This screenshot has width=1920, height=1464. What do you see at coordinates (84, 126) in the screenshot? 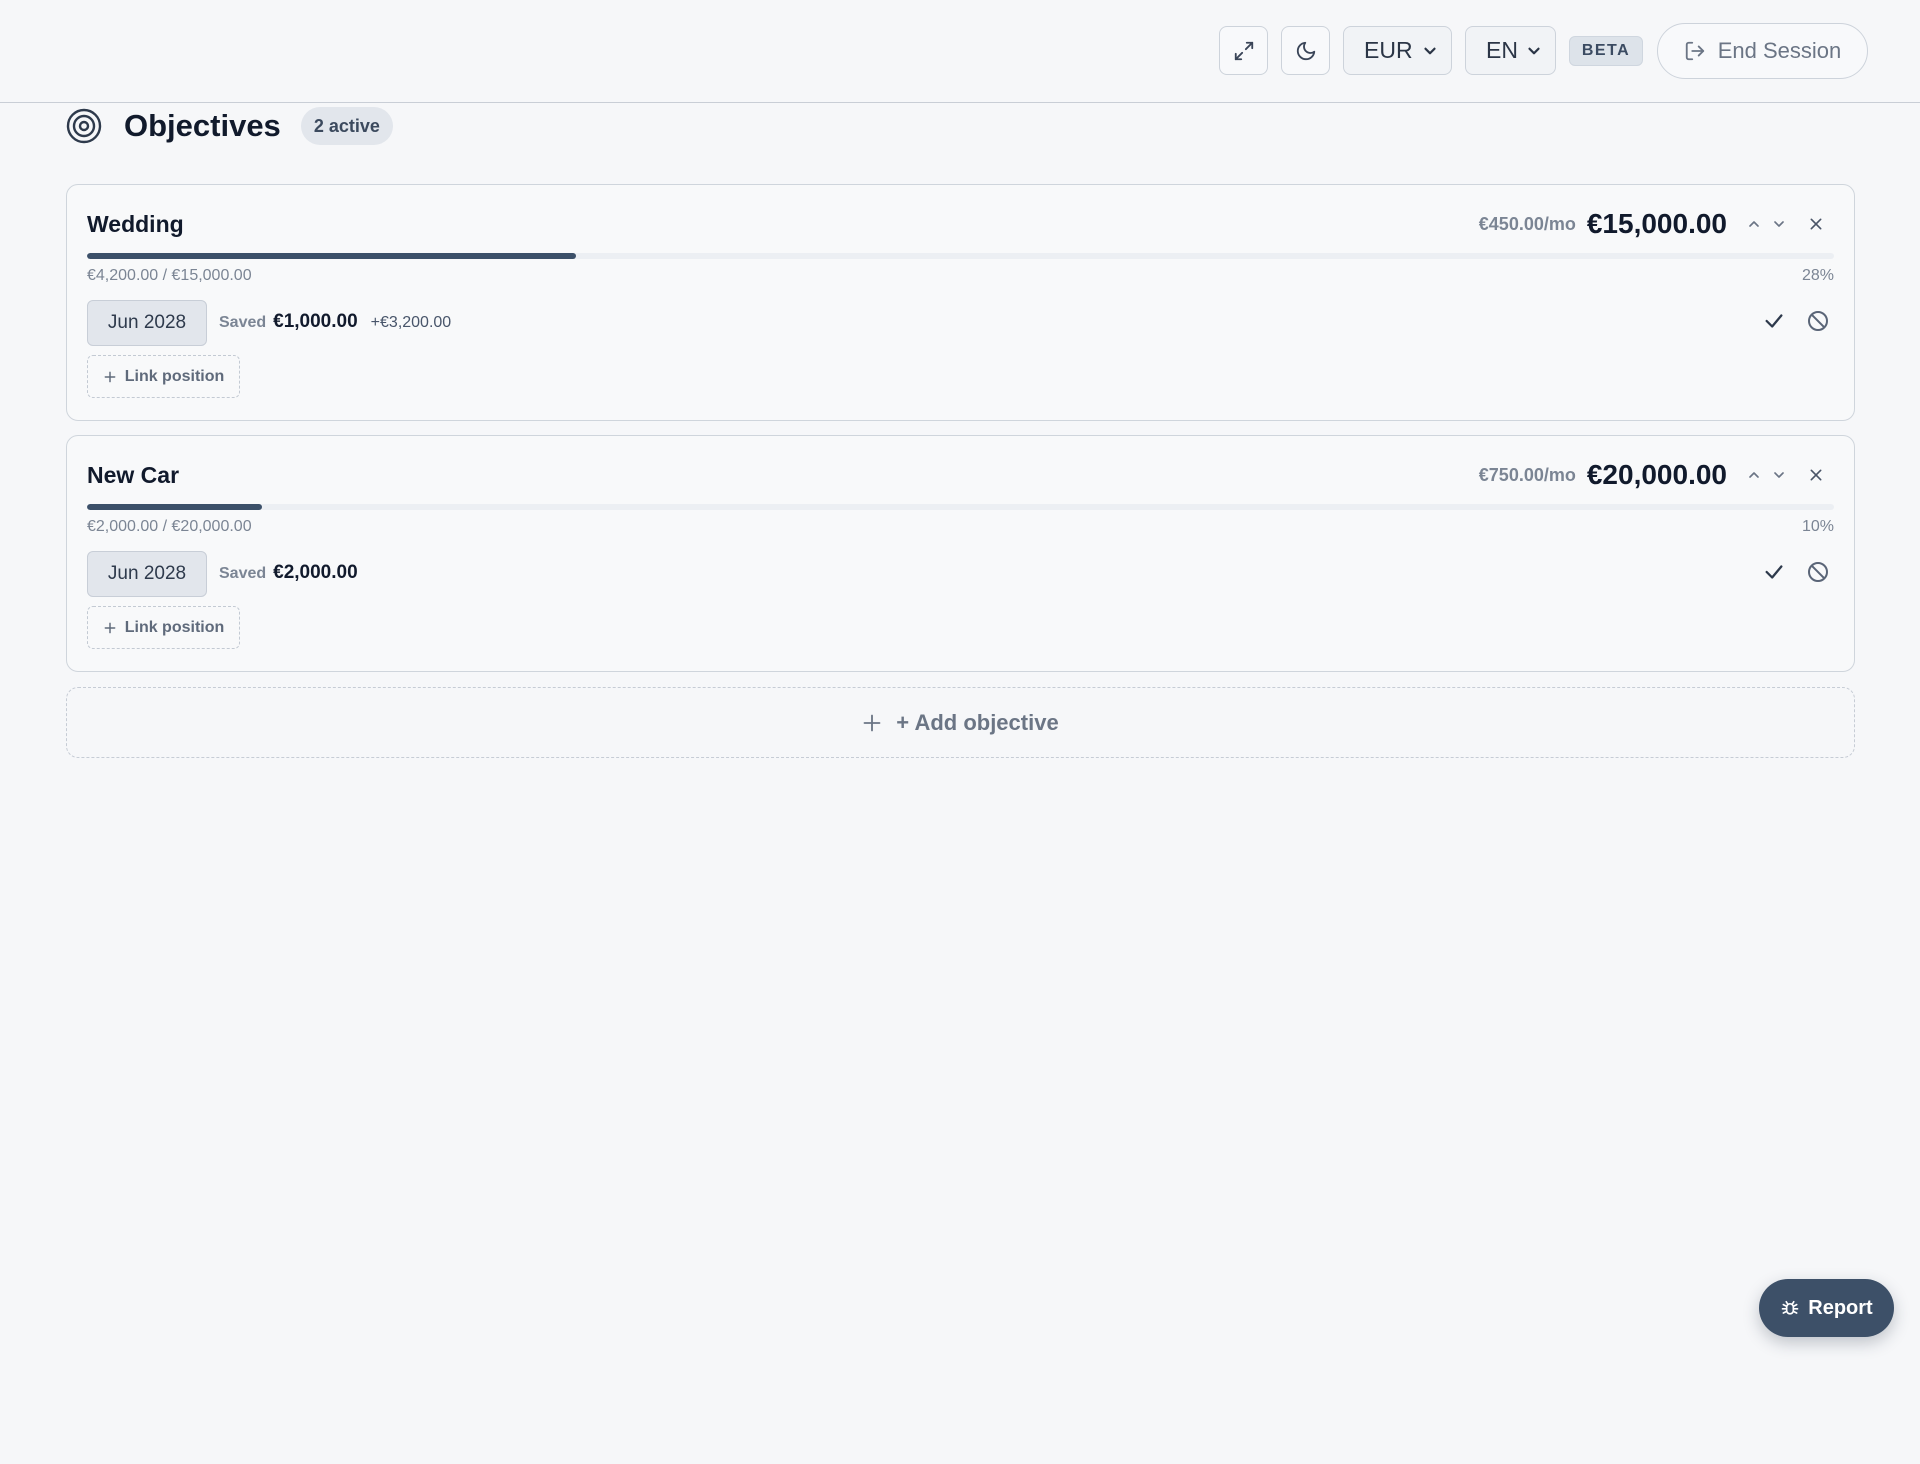
I see `target-icon` at bounding box center [84, 126].